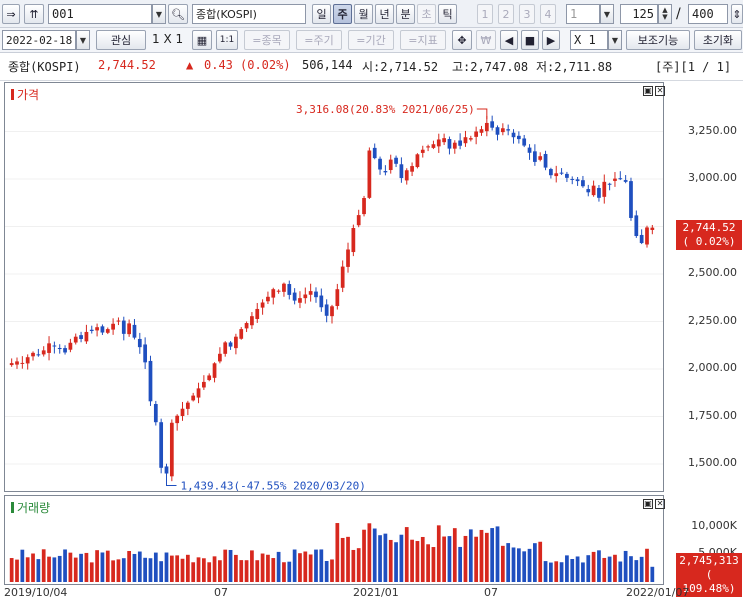 The width and height of the screenshot is (743, 605). I want to click on period-tab-2: 월, so click(363, 14).